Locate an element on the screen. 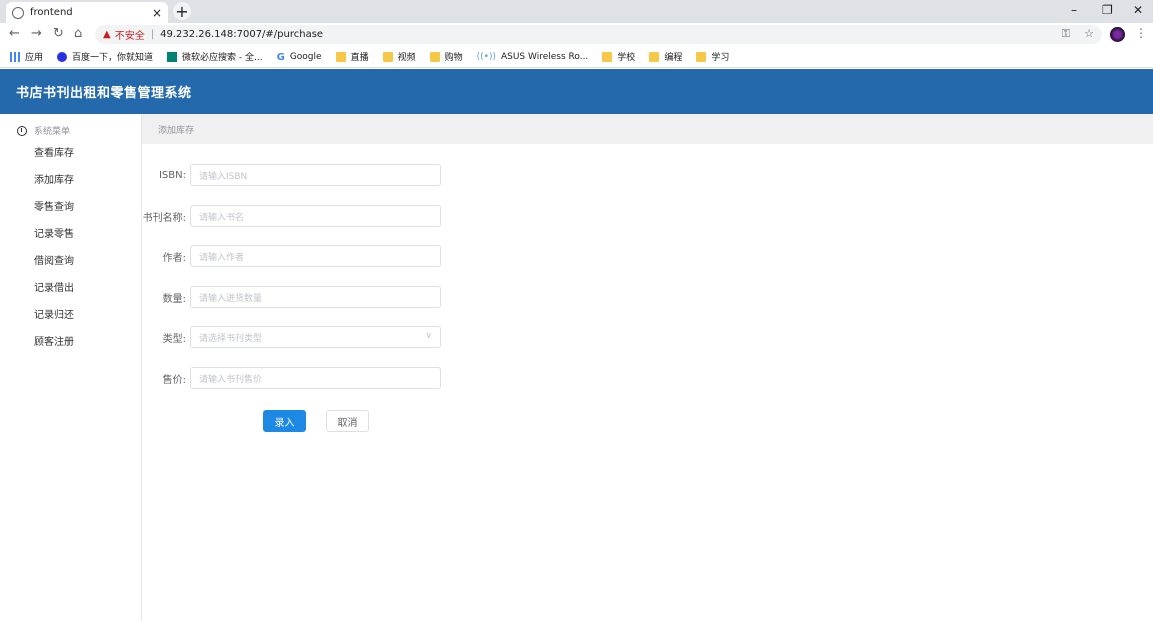 The height and width of the screenshot is (621, 1153). bookmark-label: 百度一下，你就知道 is located at coordinates (113, 58).